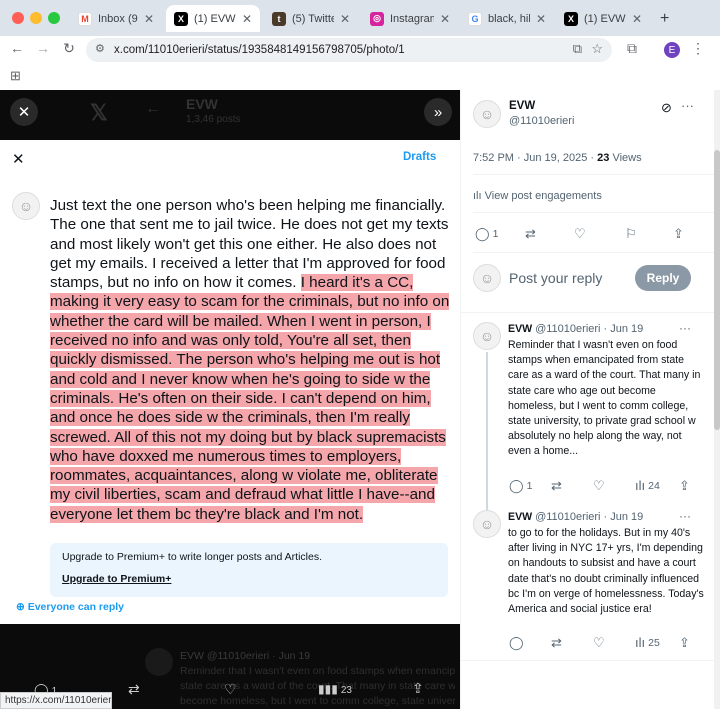 This screenshot has height=709, width=720. Describe the element at coordinates (76, 607) in the screenshot. I see `everyone-can-reply-label: Everyone can reply` at that location.